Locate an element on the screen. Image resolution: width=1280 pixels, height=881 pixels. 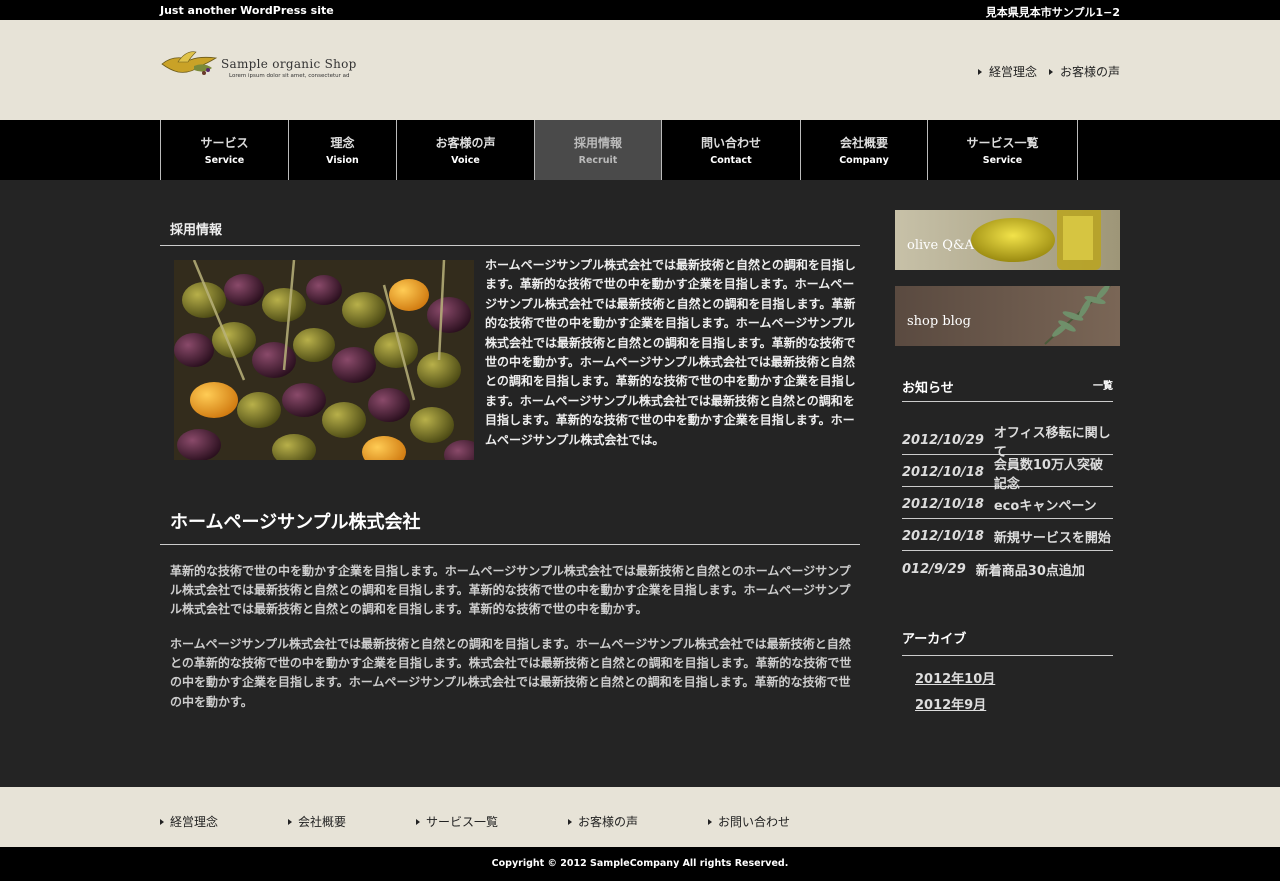
nav-item-voice: お客様の声 Voice is located at coordinates (466, 150).